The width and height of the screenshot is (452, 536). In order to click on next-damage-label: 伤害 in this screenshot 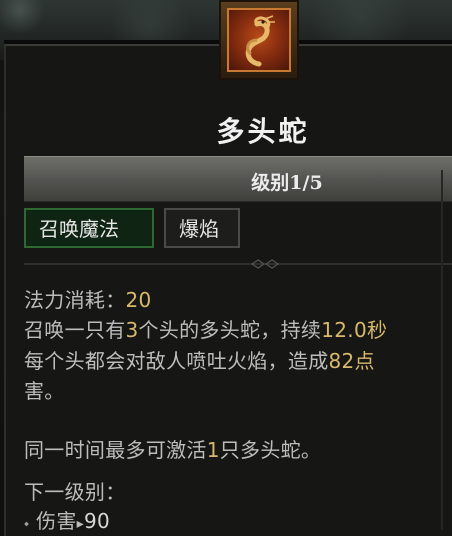, I will do `click(56, 521)`.